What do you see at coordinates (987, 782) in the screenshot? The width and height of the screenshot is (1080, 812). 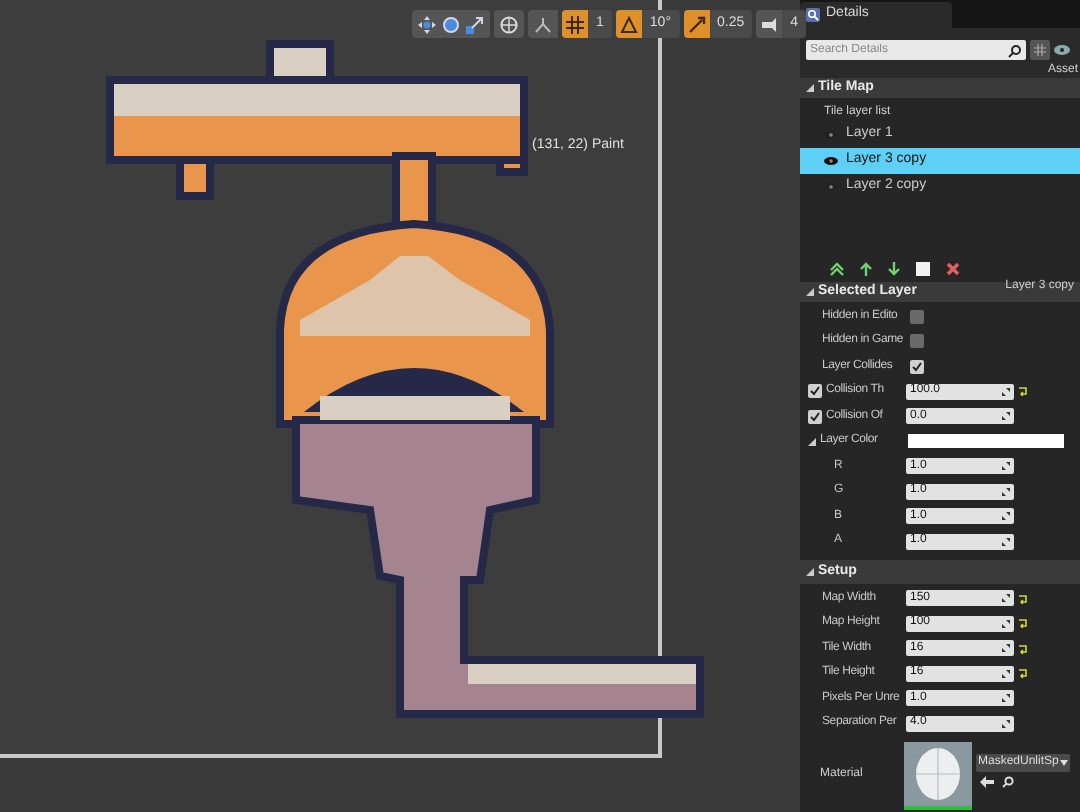 I see `left-arrow-icon` at bounding box center [987, 782].